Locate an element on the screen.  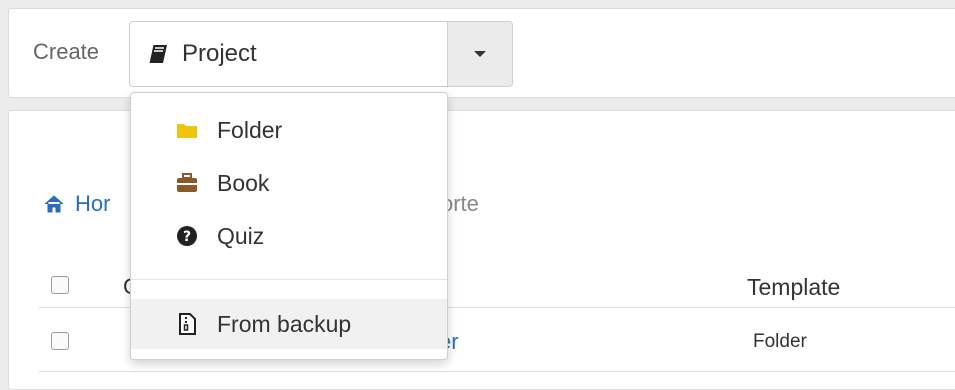
menu-item-label: Folder is located at coordinates (250, 129).